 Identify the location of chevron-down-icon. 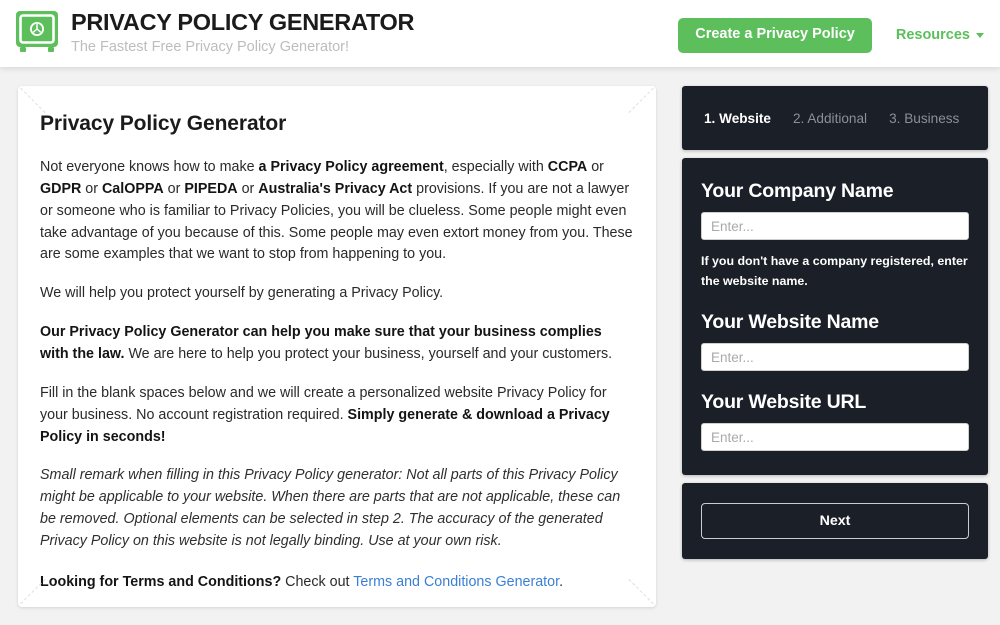
(980, 35).